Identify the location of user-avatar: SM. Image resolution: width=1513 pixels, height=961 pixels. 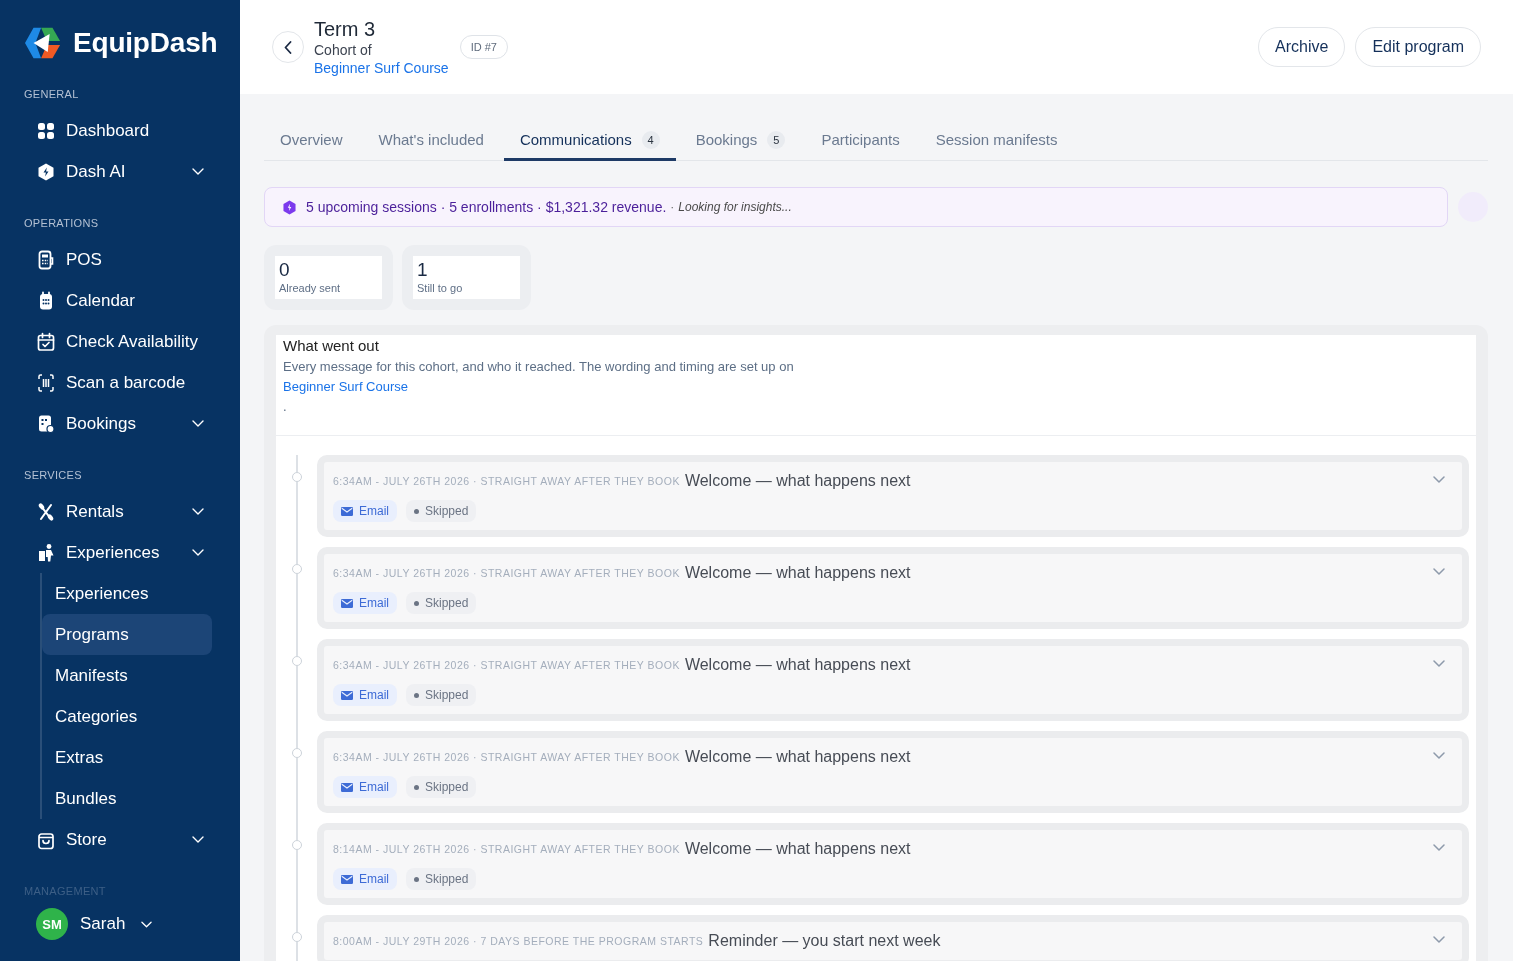
(52, 924).